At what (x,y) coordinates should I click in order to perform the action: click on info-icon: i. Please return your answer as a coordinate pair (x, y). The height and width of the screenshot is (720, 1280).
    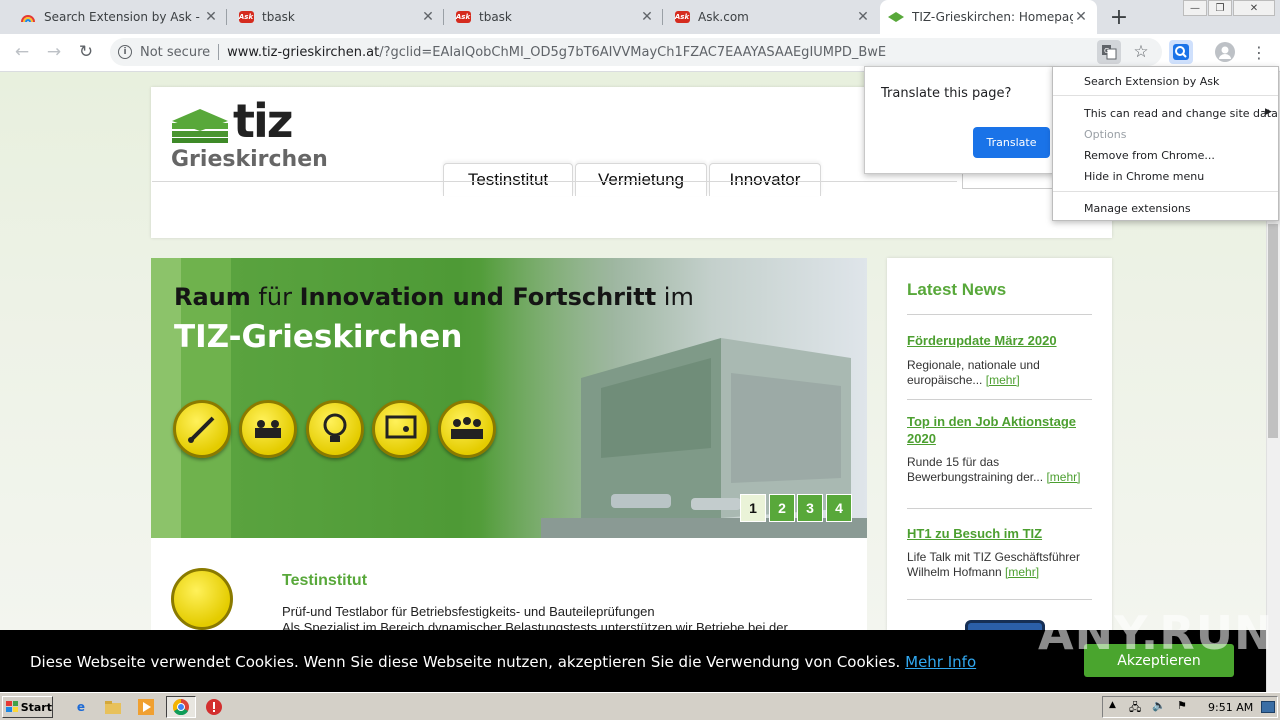
    Looking at the image, I should click on (125, 52).